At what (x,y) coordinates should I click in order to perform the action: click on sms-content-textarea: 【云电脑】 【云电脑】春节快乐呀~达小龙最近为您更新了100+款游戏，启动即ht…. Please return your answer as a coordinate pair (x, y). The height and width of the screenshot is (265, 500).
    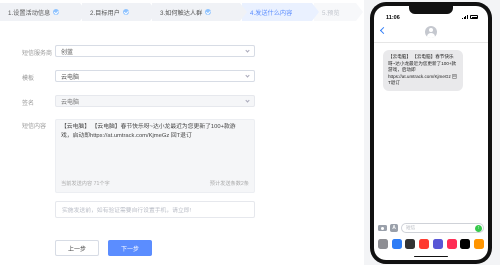
    Looking at the image, I should click on (155, 156).